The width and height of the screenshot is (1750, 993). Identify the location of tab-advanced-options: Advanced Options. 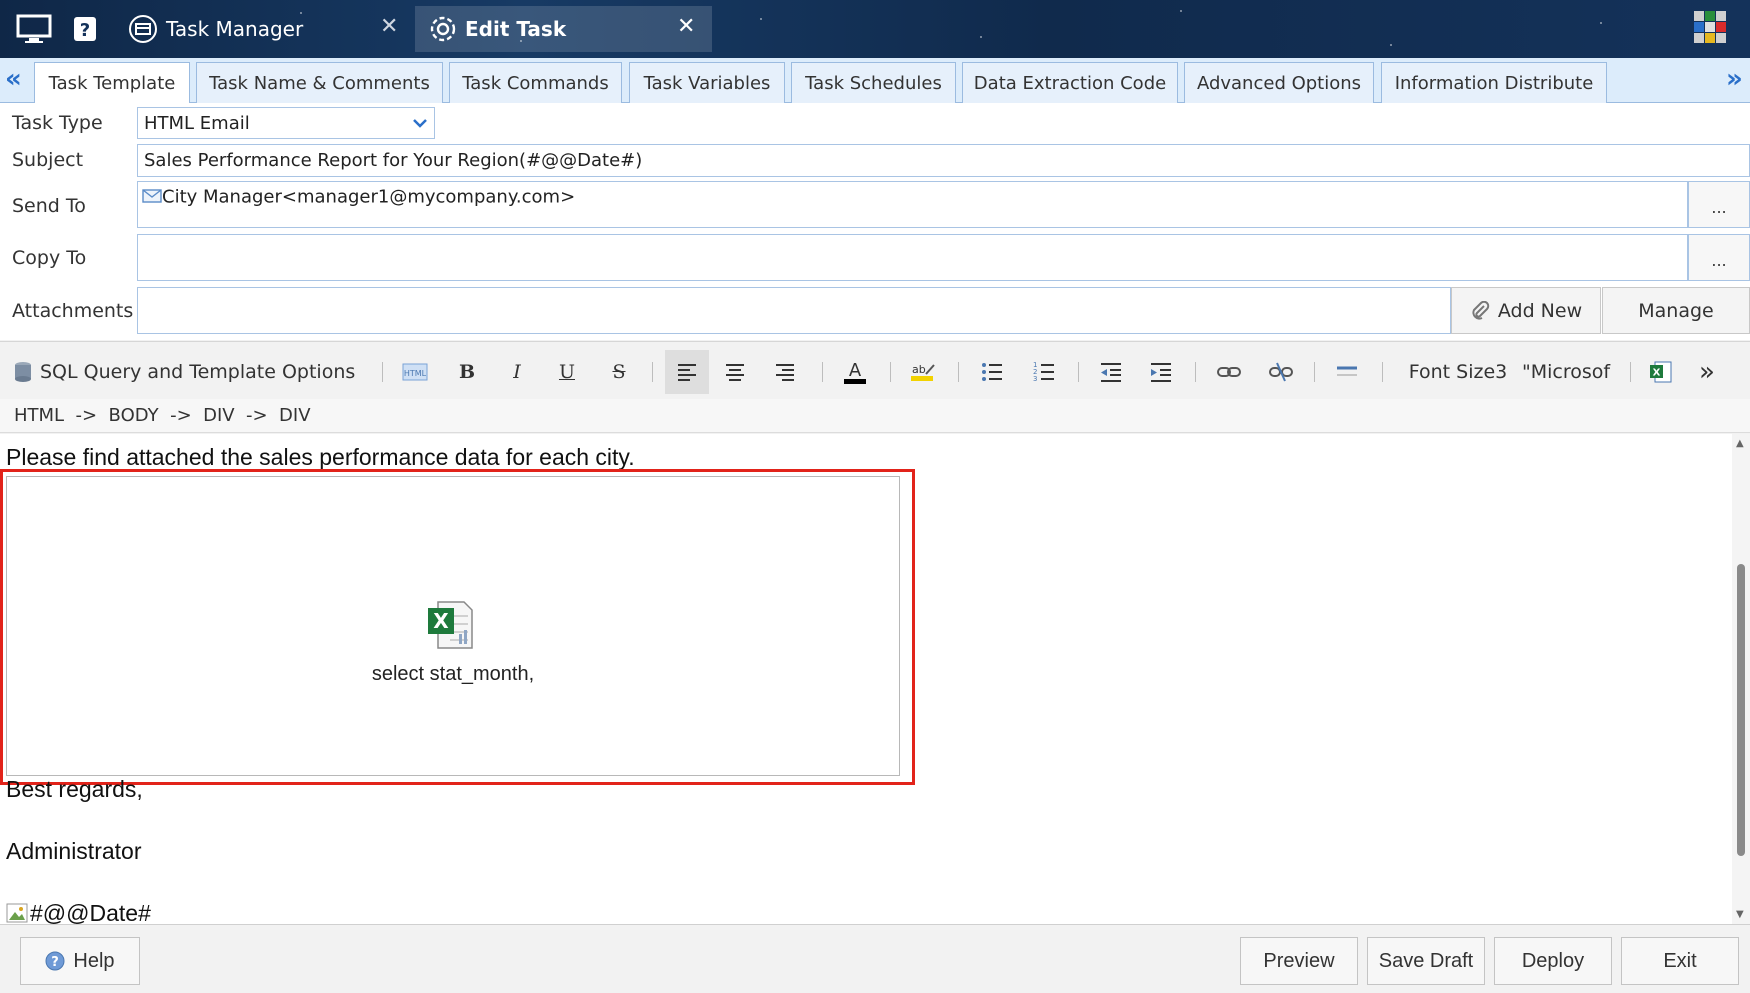
(1279, 82).